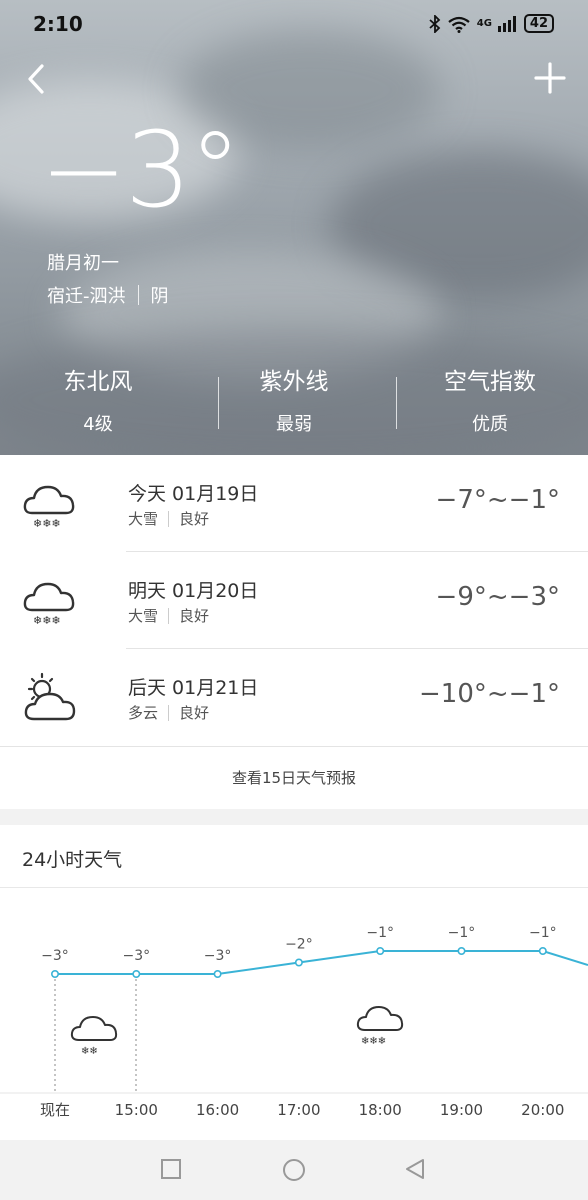 Image resolution: width=588 pixels, height=1200 pixels. I want to click on wifi-icon, so click(459, 24).